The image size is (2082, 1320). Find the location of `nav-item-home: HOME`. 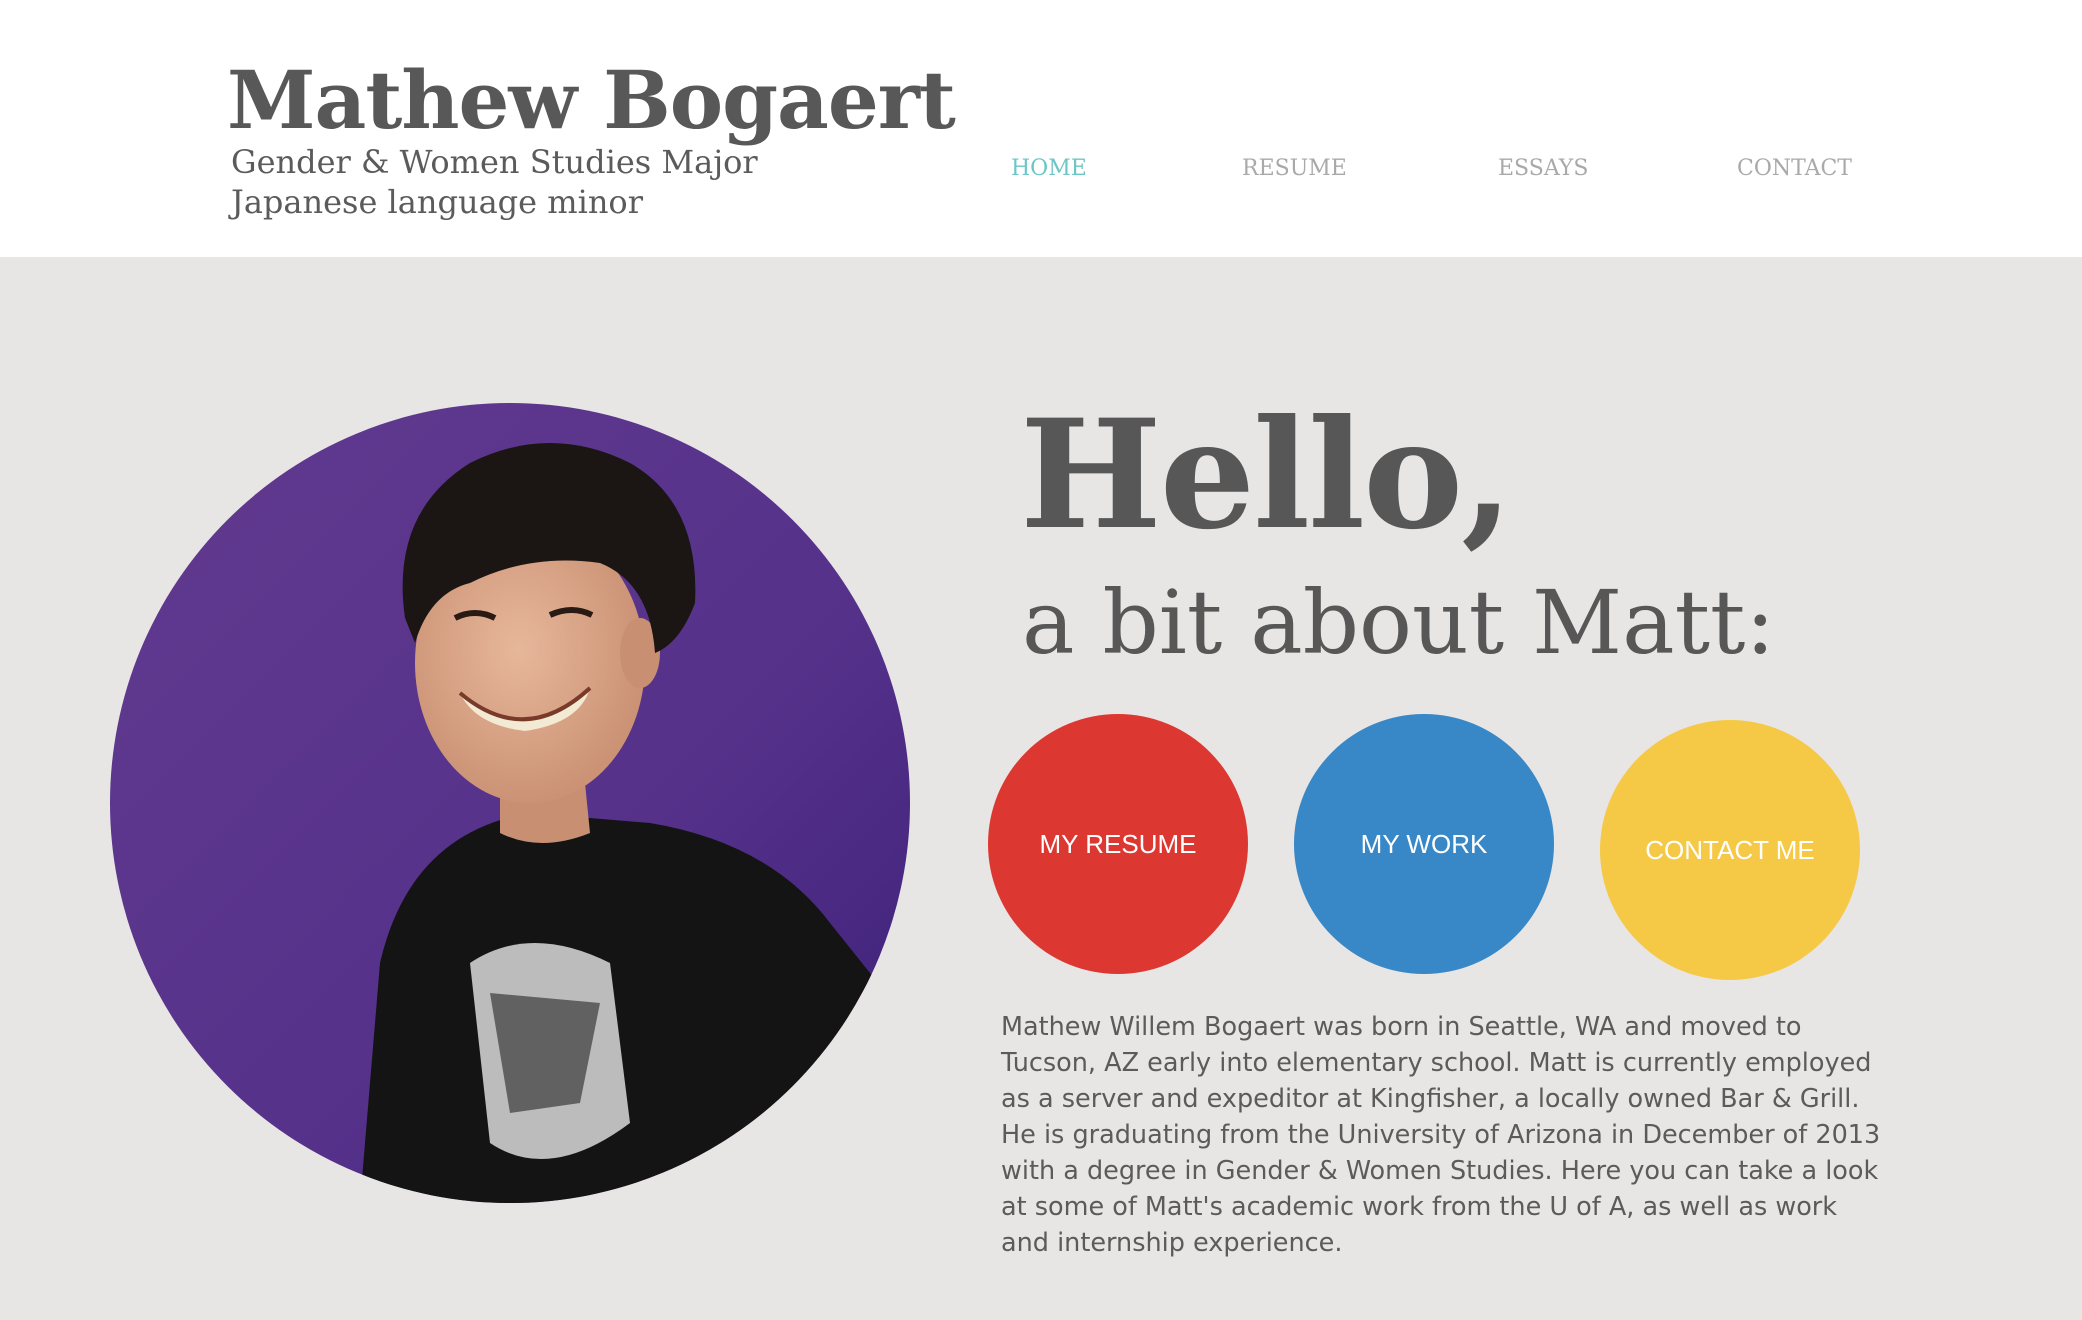

nav-item-home: HOME is located at coordinates (1049, 169).